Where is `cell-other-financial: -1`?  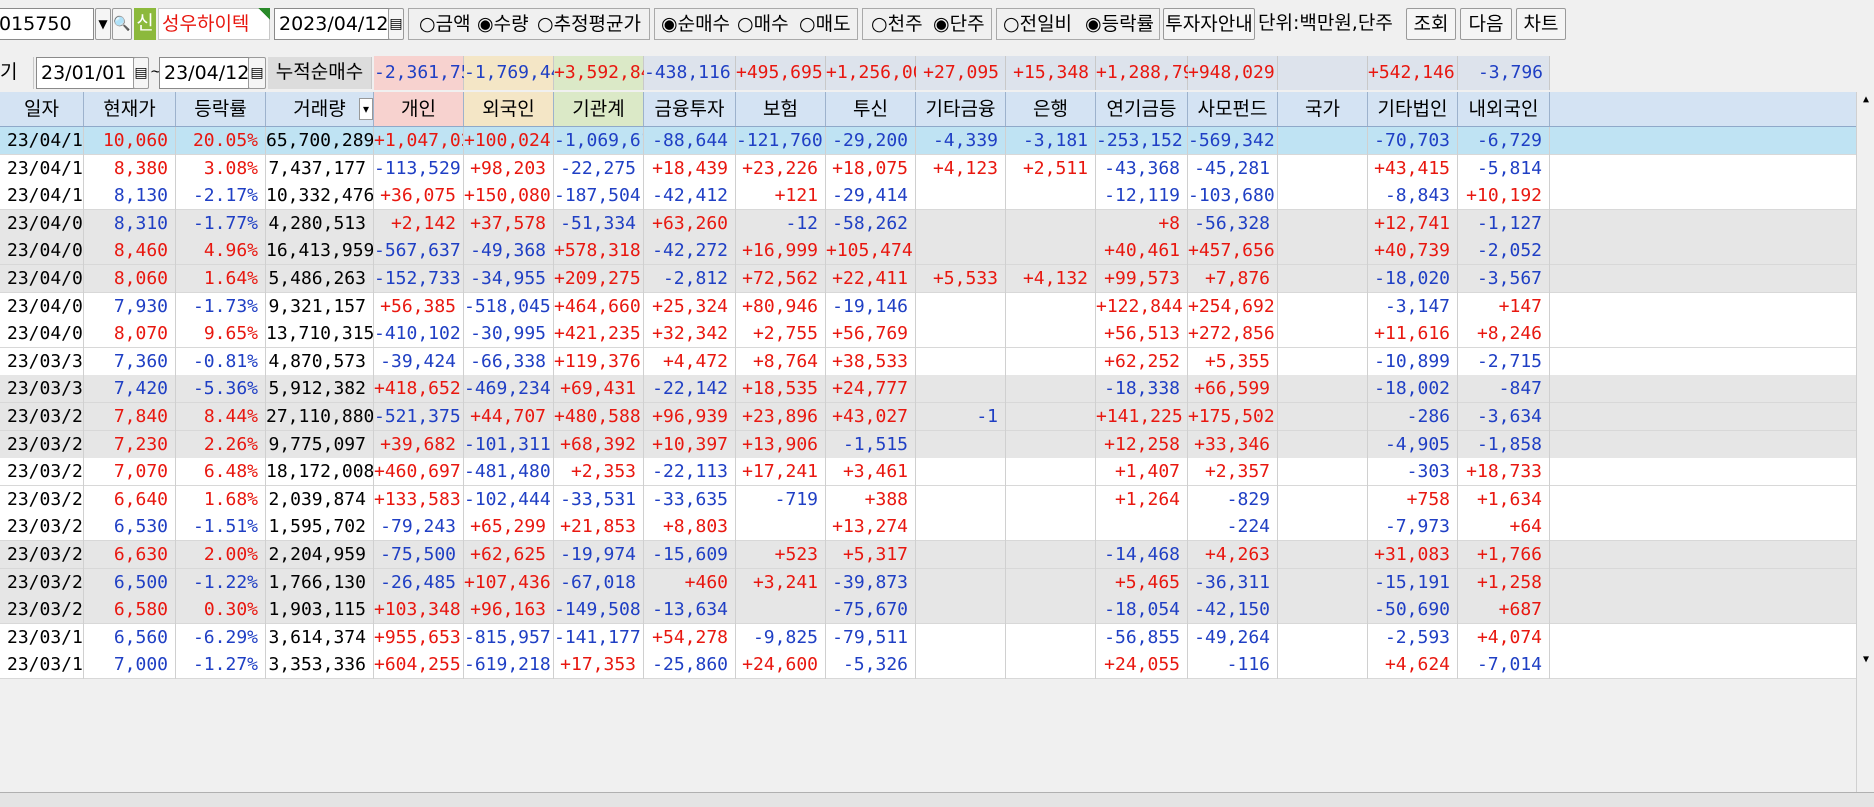 cell-other-financial: -1 is located at coordinates (961, 417).